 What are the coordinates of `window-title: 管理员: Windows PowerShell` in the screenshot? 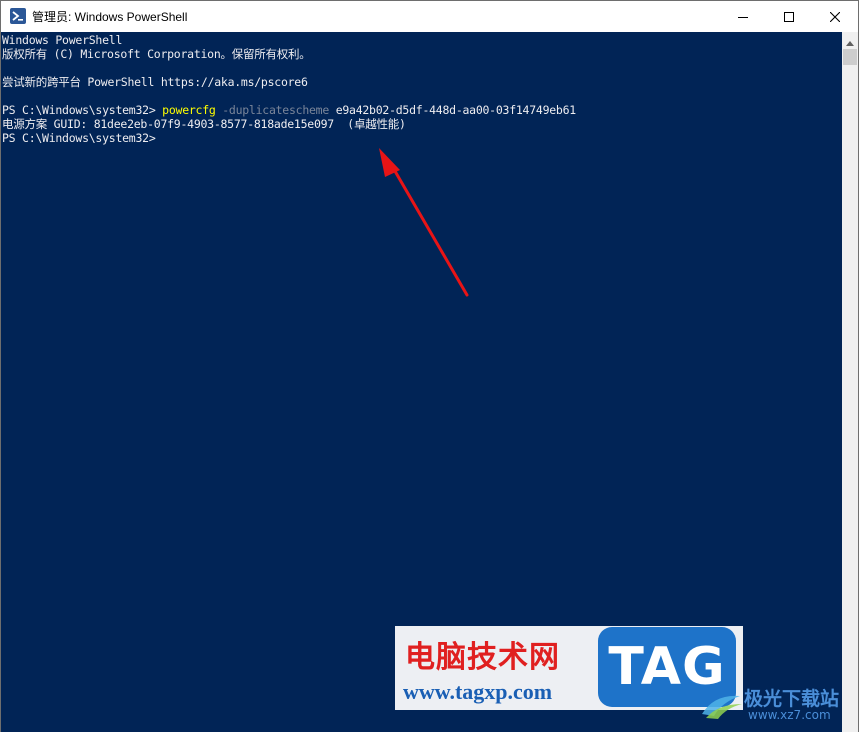 It's located at (110, 17).